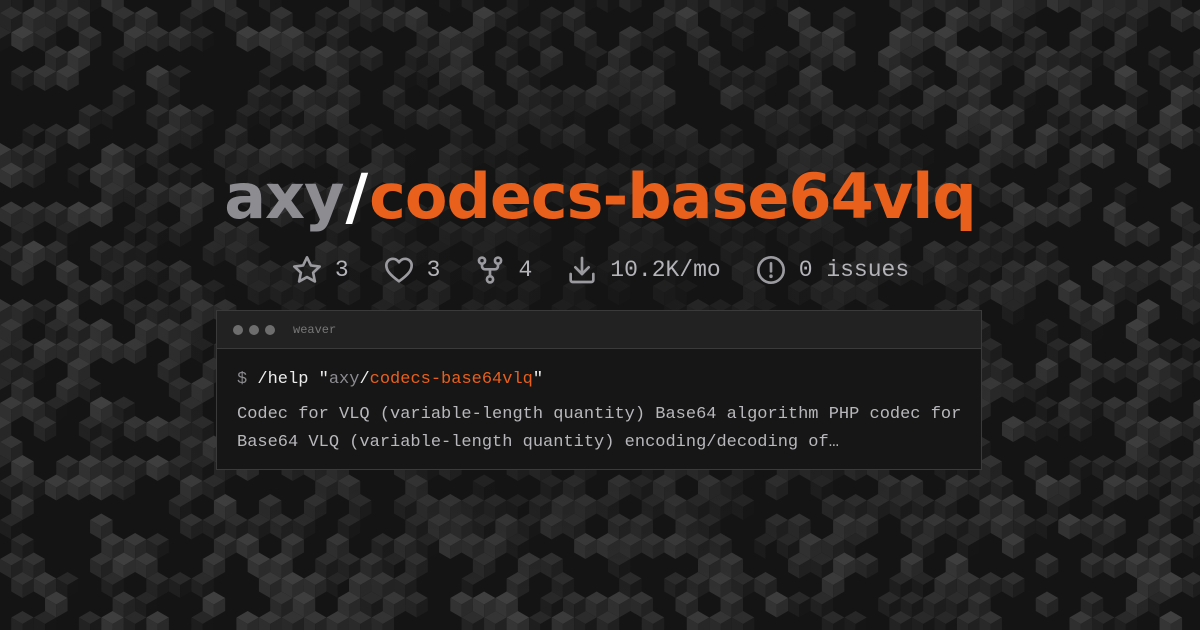  I want to click on stat-issues: 0 issues, so click(832, 270).